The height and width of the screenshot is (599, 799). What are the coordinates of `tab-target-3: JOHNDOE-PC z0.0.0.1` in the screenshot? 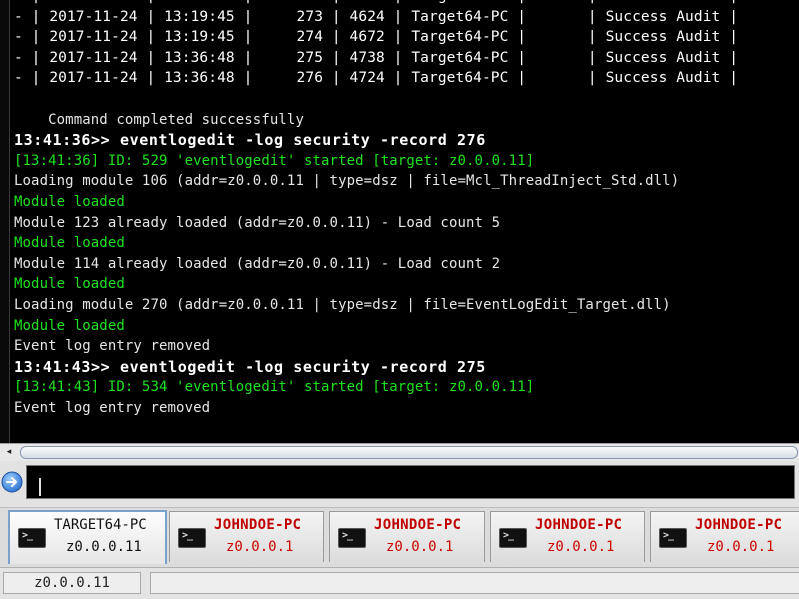 It's located at (567, 536).